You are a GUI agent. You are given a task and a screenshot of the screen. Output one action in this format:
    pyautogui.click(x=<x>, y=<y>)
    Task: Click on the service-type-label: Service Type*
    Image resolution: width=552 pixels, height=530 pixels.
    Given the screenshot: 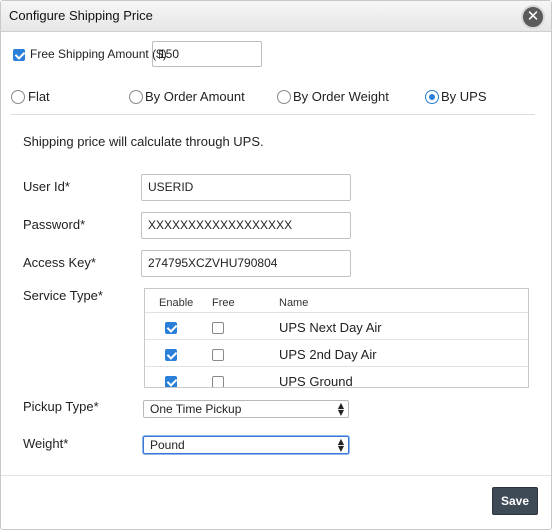 What is the action you would take?
    pyautogui.click(x=63, y=295)
    